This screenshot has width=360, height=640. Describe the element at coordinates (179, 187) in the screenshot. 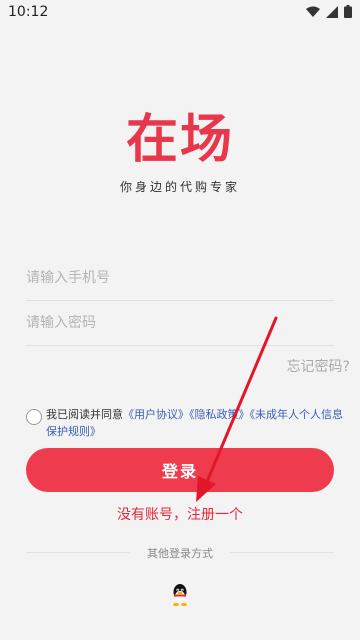

I see `app-slogan: 你身边的代购专家` at that location.